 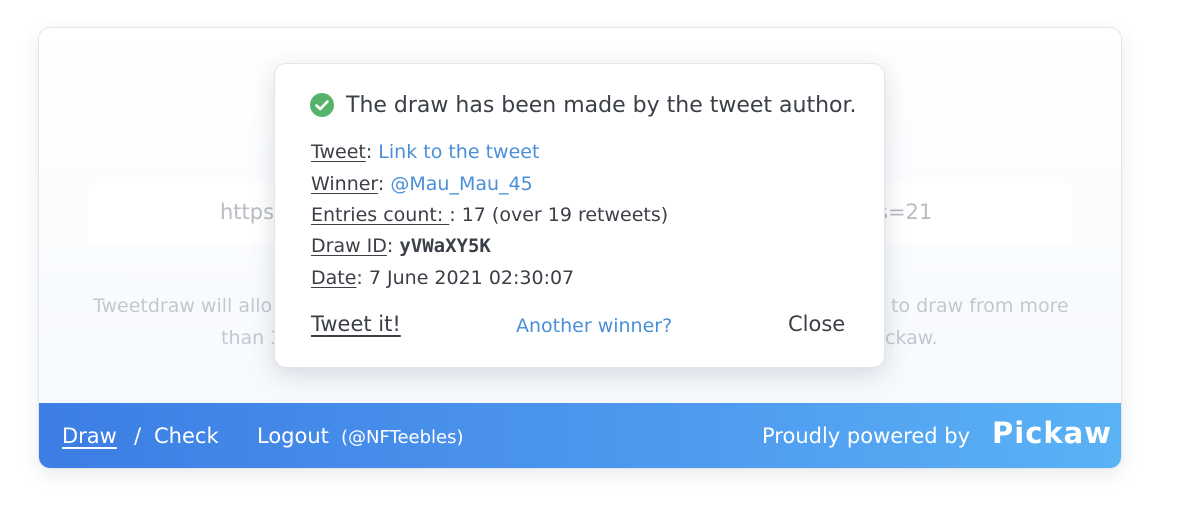 What do you see at coordinates (445, 246) in the screenshot?
I see `draw-id-value: yVWaXY5K` at bounding box center [445, 246].